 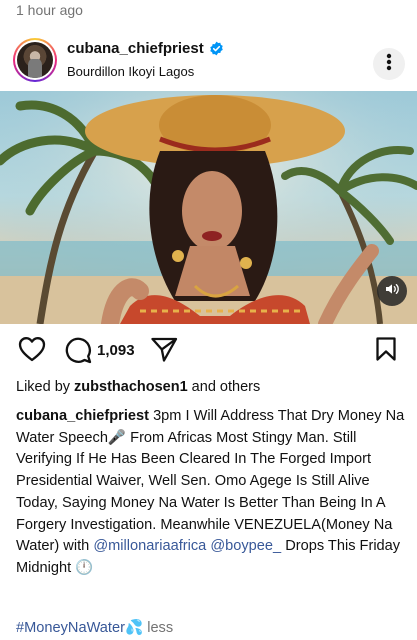 What do you see at coordinates (135, 48) in the screenshot?
I see `username-link: cubana_chiefpriest` at bounding box center [135, 48].